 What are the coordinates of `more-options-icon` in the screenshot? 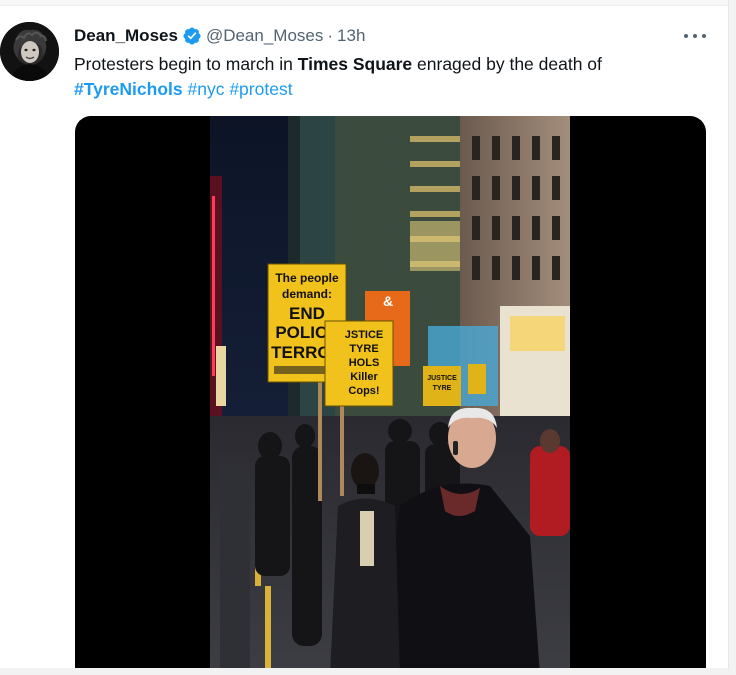 It's located at (695, 36).